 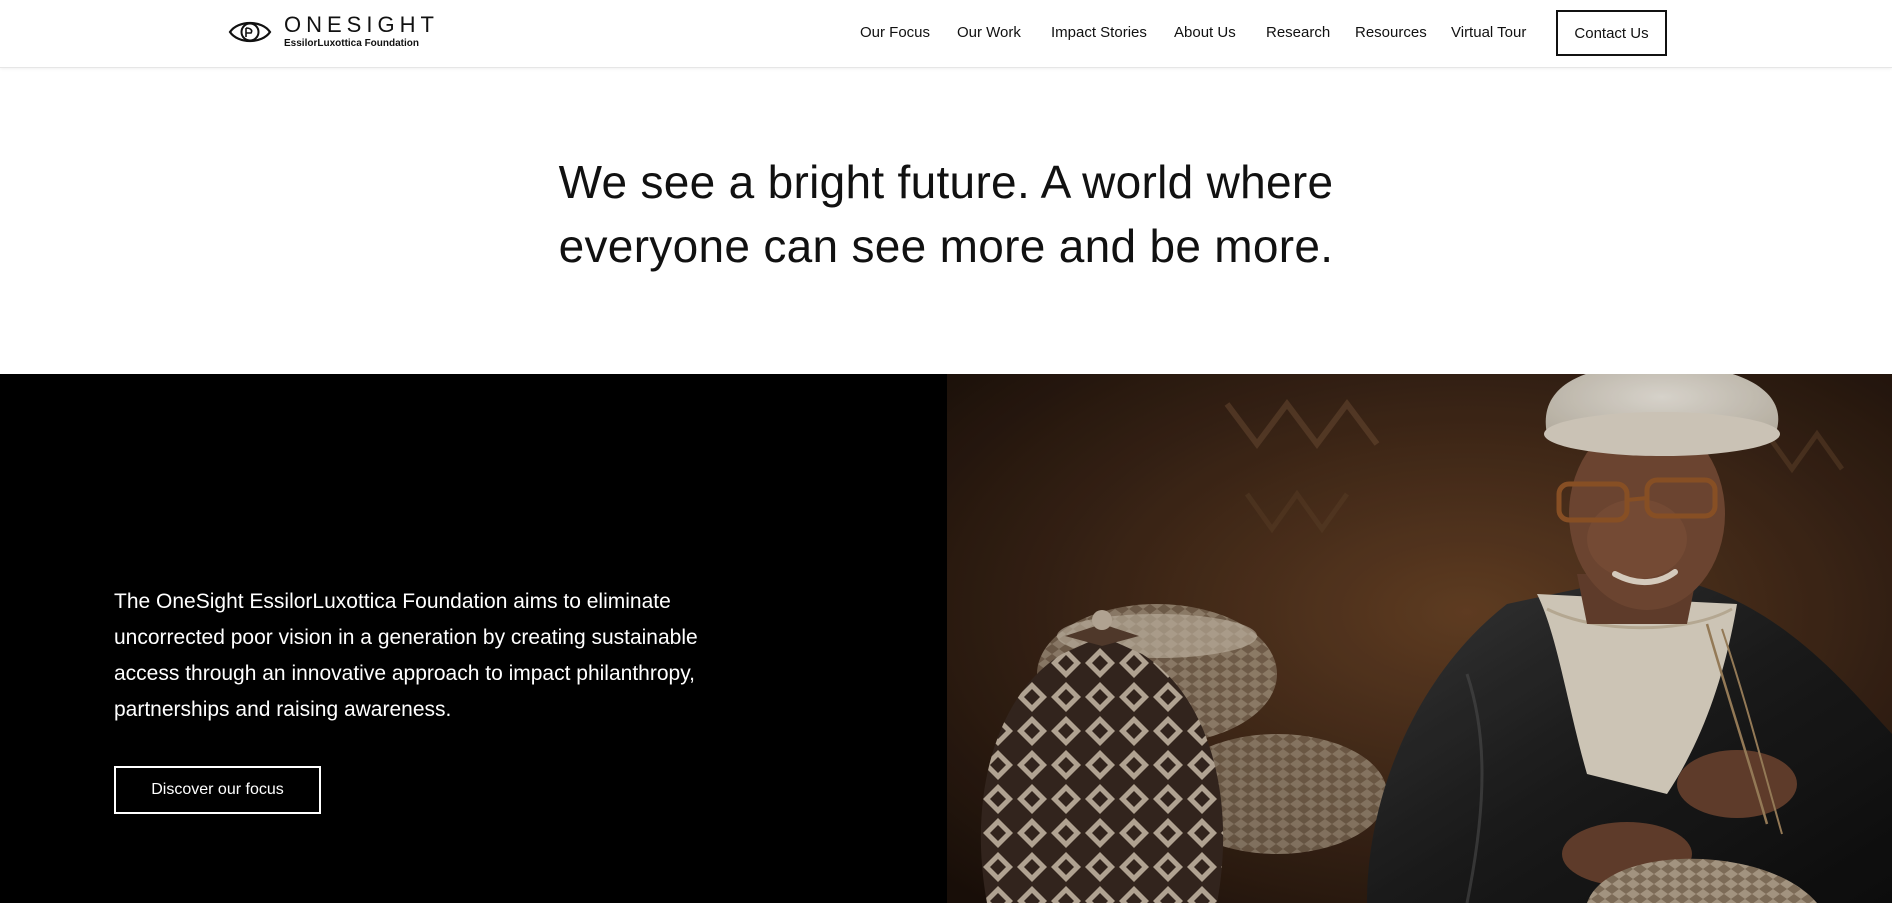 What do you see at coordinates (1488, 32) in the screenshot?
I see `nav-virtual-tour: Virtual Tour` at bounding box center [1488, 32].